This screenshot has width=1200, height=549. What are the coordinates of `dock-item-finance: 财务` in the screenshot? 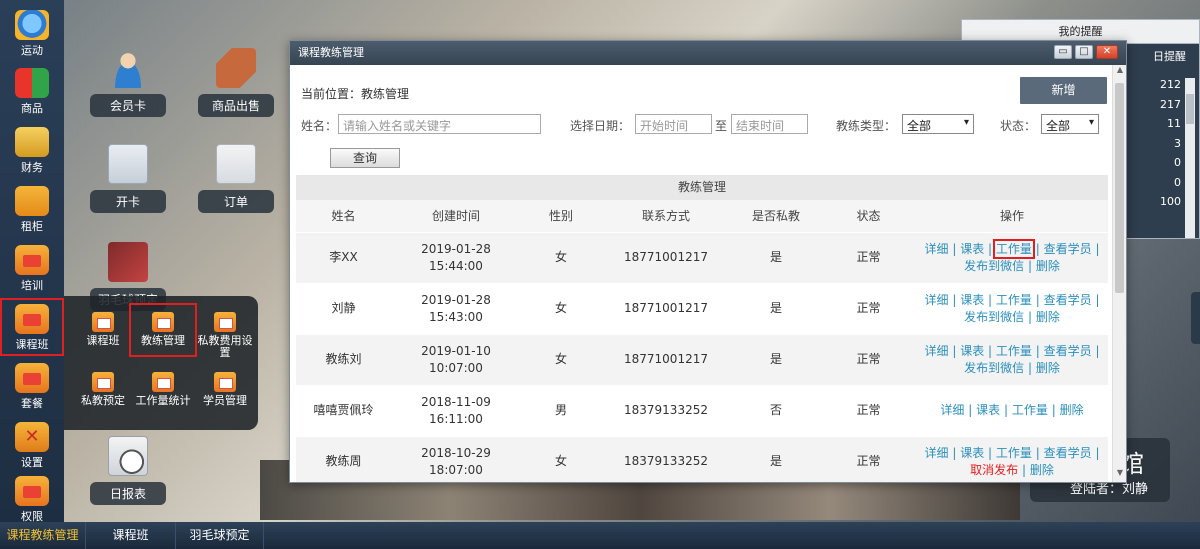 It's located at (32, 150).